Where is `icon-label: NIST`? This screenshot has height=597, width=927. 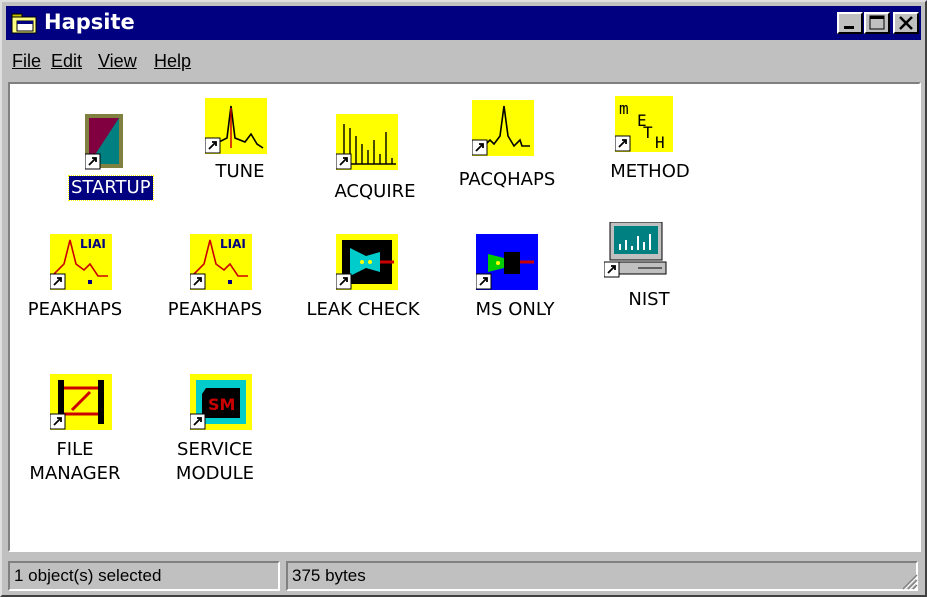
icon-label: NIST is located at coordinates (649, 299).